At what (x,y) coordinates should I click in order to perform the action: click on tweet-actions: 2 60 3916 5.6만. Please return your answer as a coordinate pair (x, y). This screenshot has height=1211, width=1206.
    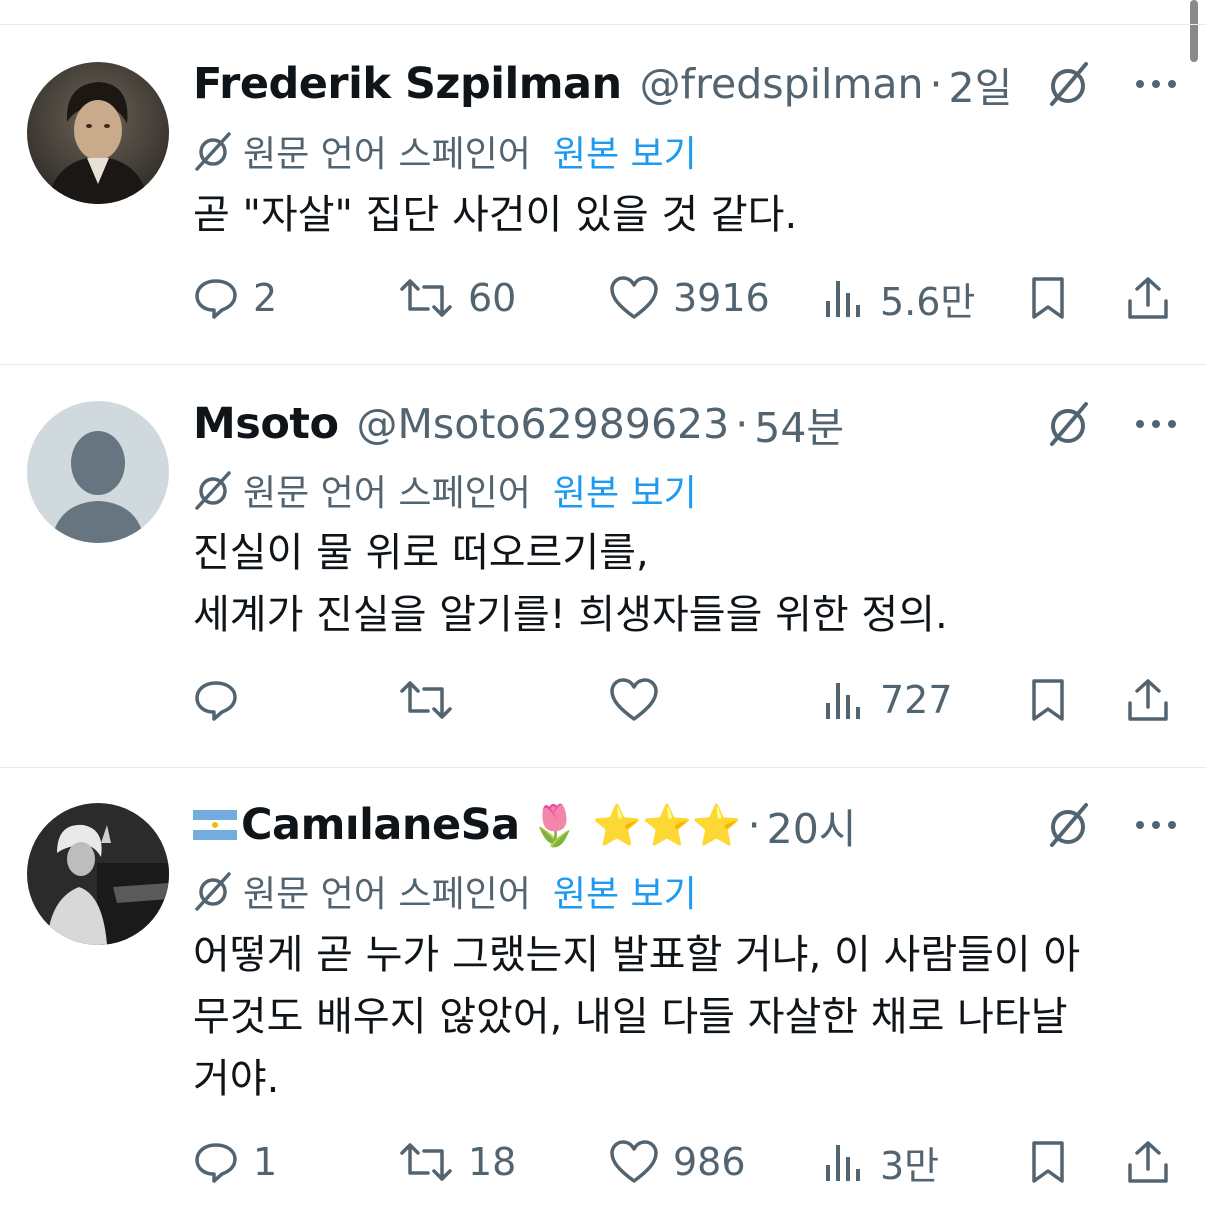
    Looking at the image, I should click on (688, 298).